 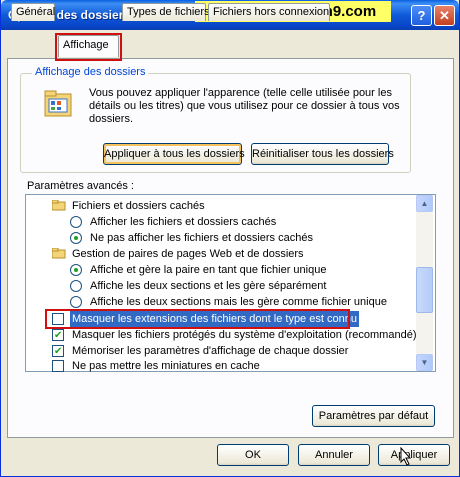 What do you see at coordinates (76, 238) in the screenshot?
I see `radio-hide-hidden` at bounding box center [76, 238].